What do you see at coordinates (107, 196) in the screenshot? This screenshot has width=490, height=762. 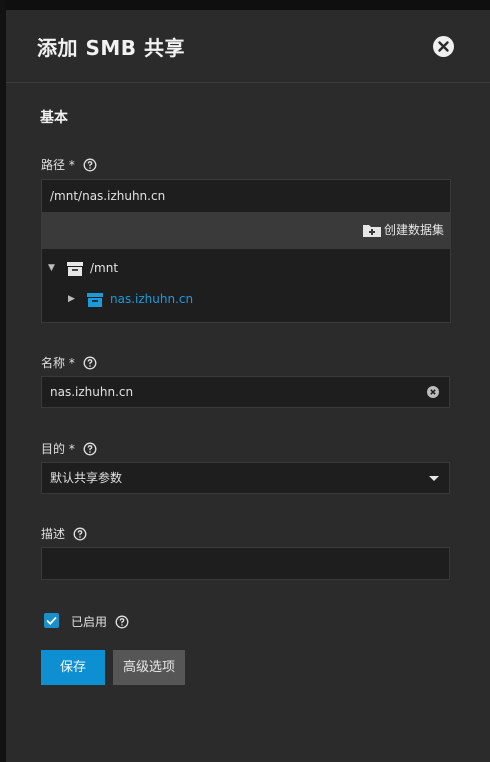 I see `path-input: /mnt/nas.izhuhn.cn` at bounding box center [107, 196].